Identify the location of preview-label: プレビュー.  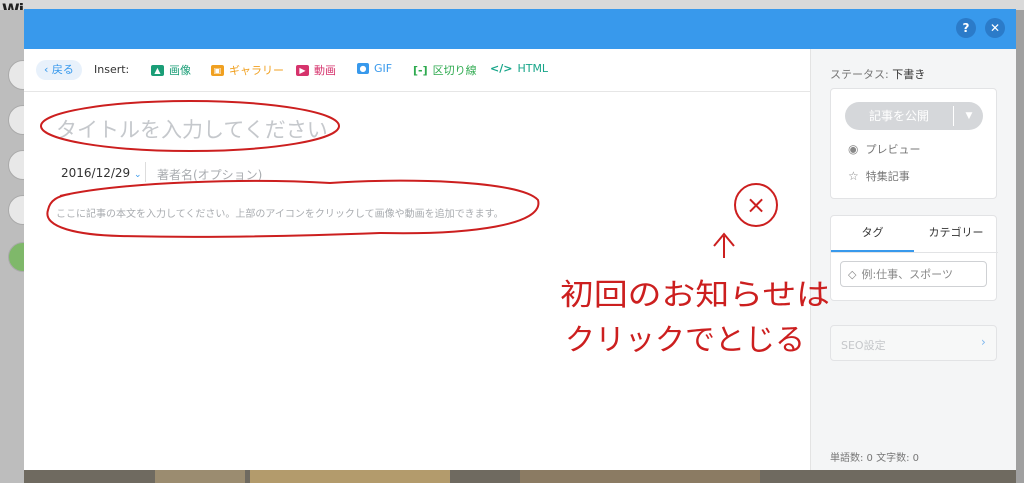
(893, 149).